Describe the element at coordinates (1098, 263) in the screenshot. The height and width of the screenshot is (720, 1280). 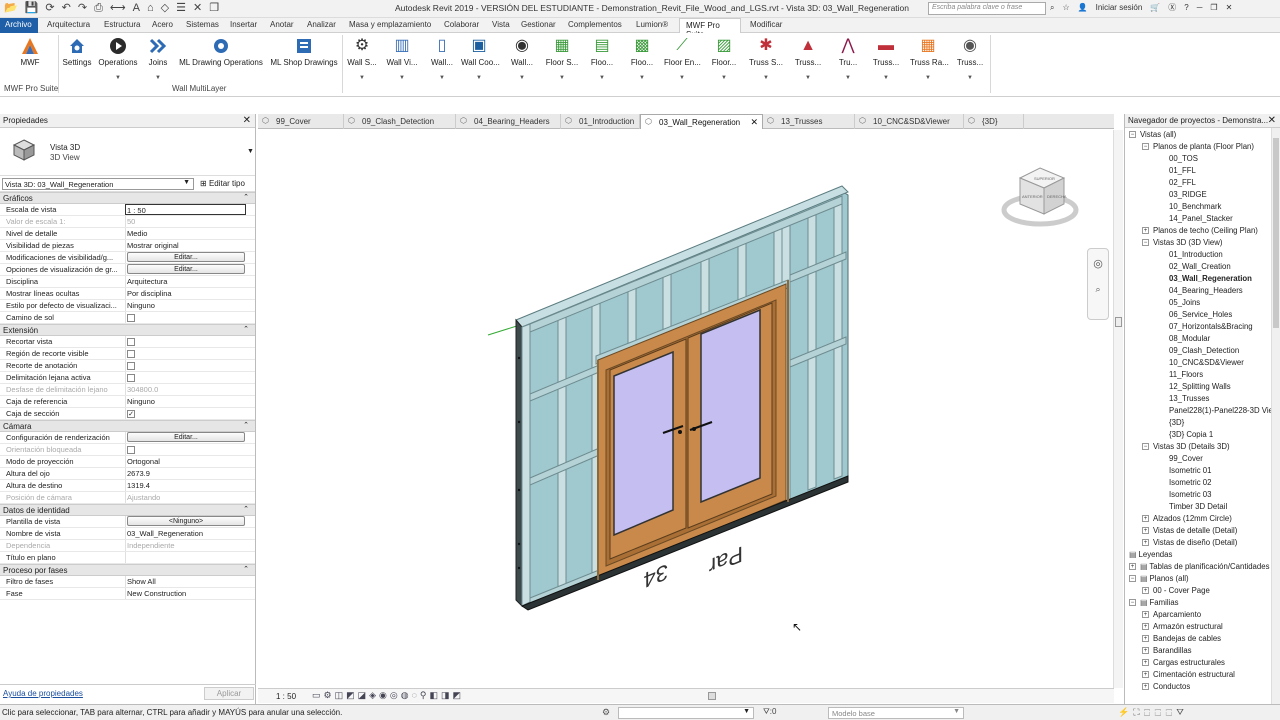
I see `steering-wheel-icon: ◎` at that location.